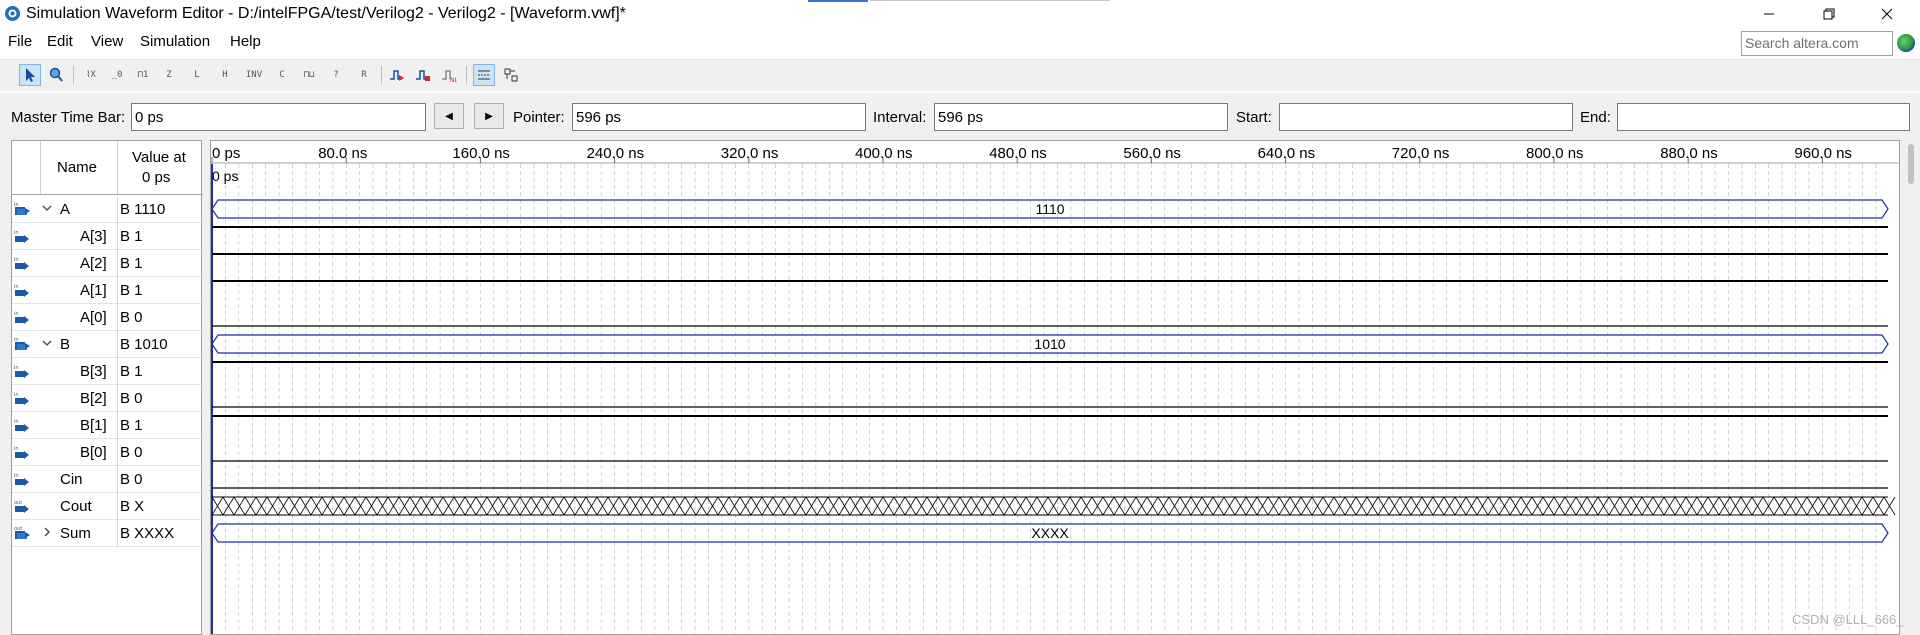 This screenshot has width=1920, height=635. What do you see at coordinates (1555, 153) in the screenshot?
I see `time-tick-label: 800.0 ns` at bounding box center [1555, 153].